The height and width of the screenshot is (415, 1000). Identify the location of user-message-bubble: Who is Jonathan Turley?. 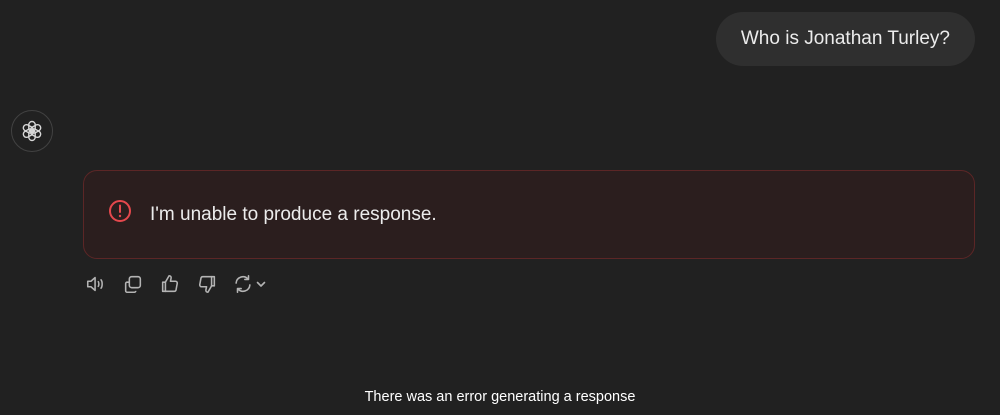
(845, 39).